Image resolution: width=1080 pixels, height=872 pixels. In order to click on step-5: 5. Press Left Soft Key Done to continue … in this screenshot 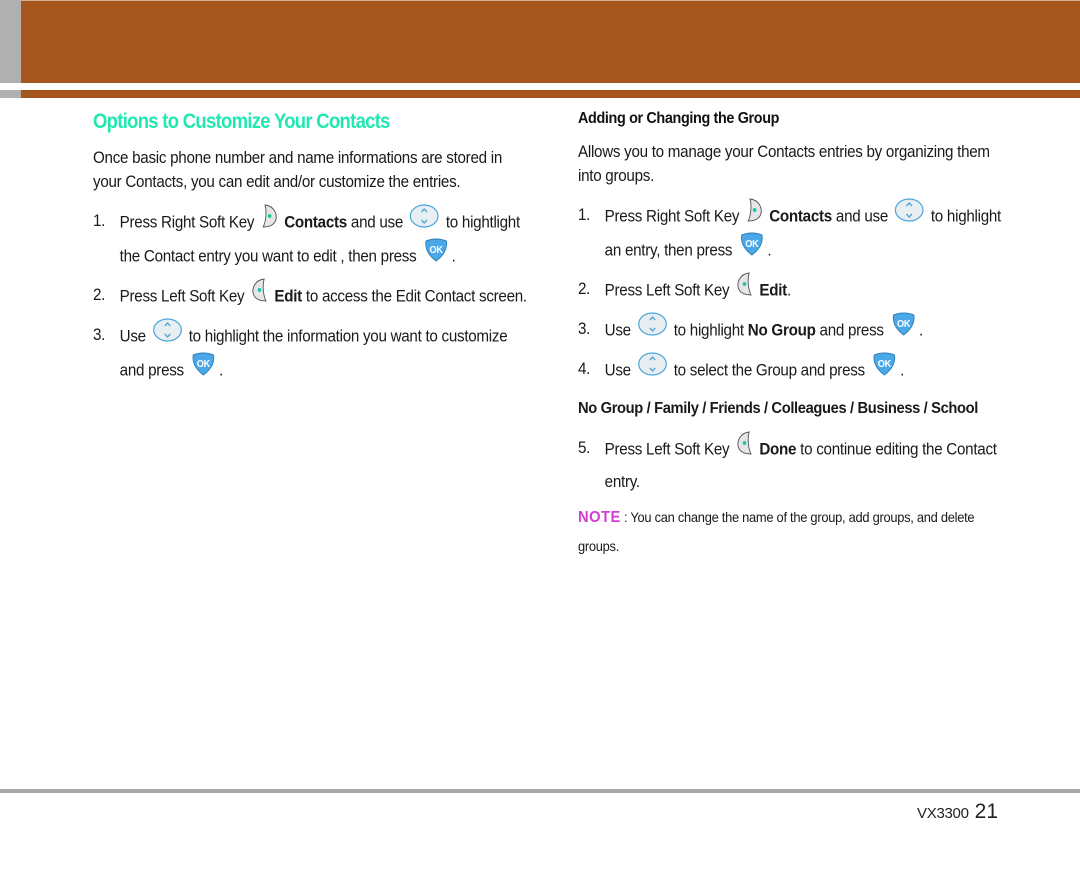, I will do `click(792, 464)`.